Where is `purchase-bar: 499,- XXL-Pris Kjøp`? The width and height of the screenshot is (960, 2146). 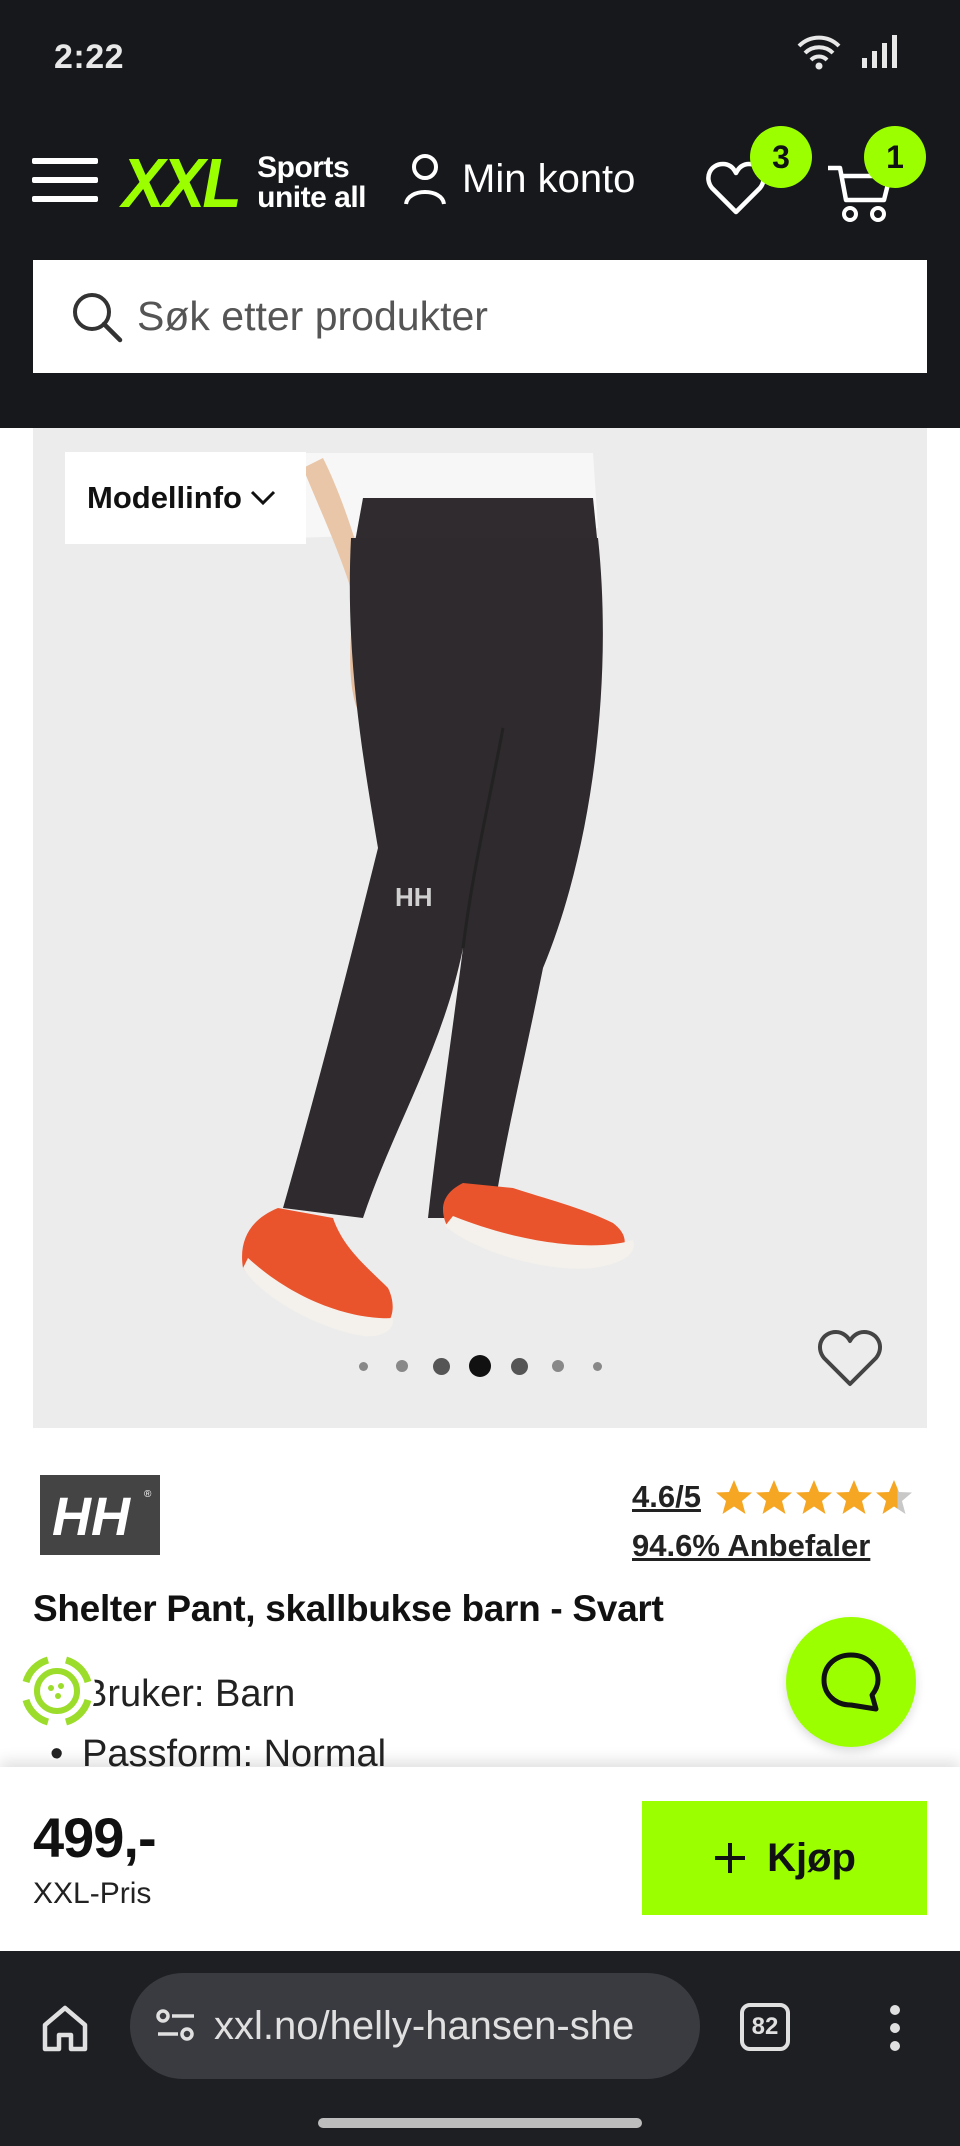 purchase-bar: 499,- XXL-Pris Kjøp is located at coordinates (480, 1859).